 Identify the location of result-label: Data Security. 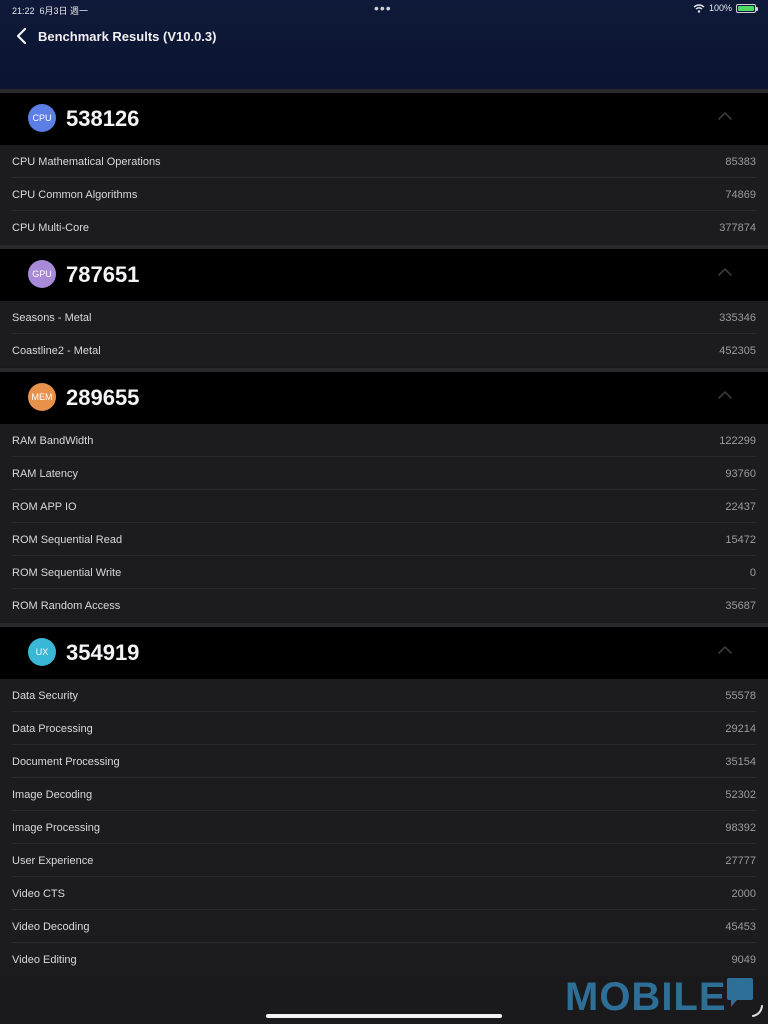
(45, 696).